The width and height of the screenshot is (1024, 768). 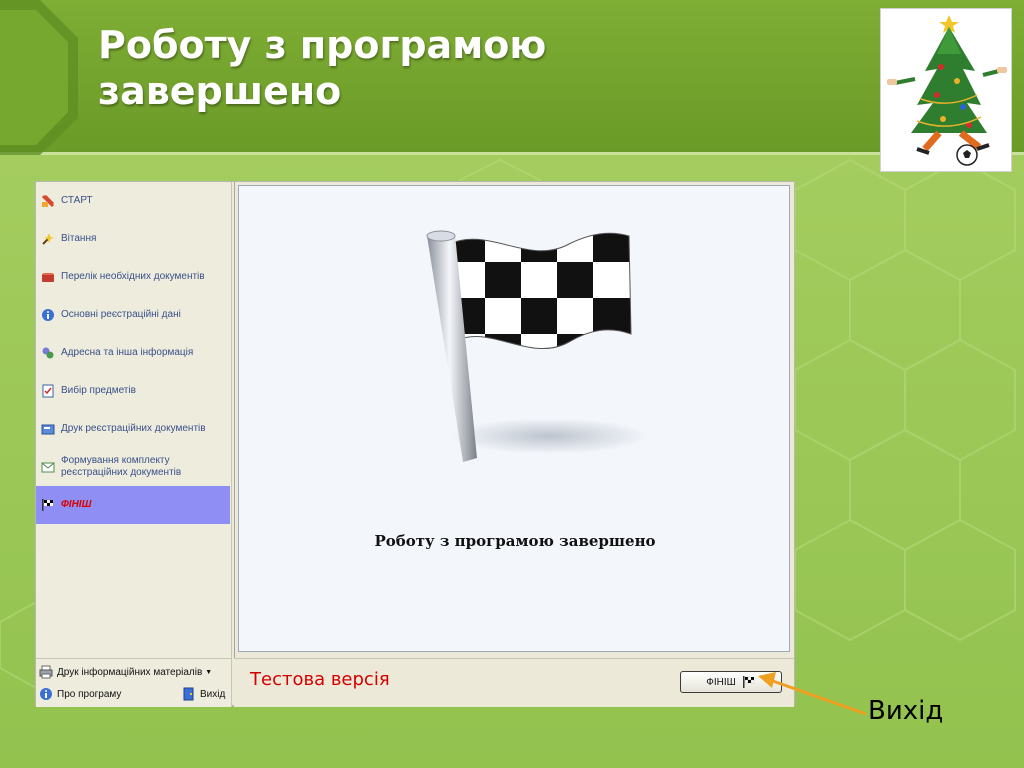 I want to click on finish-message: Роботу з програмою завершено, so click(x=515, y=541).